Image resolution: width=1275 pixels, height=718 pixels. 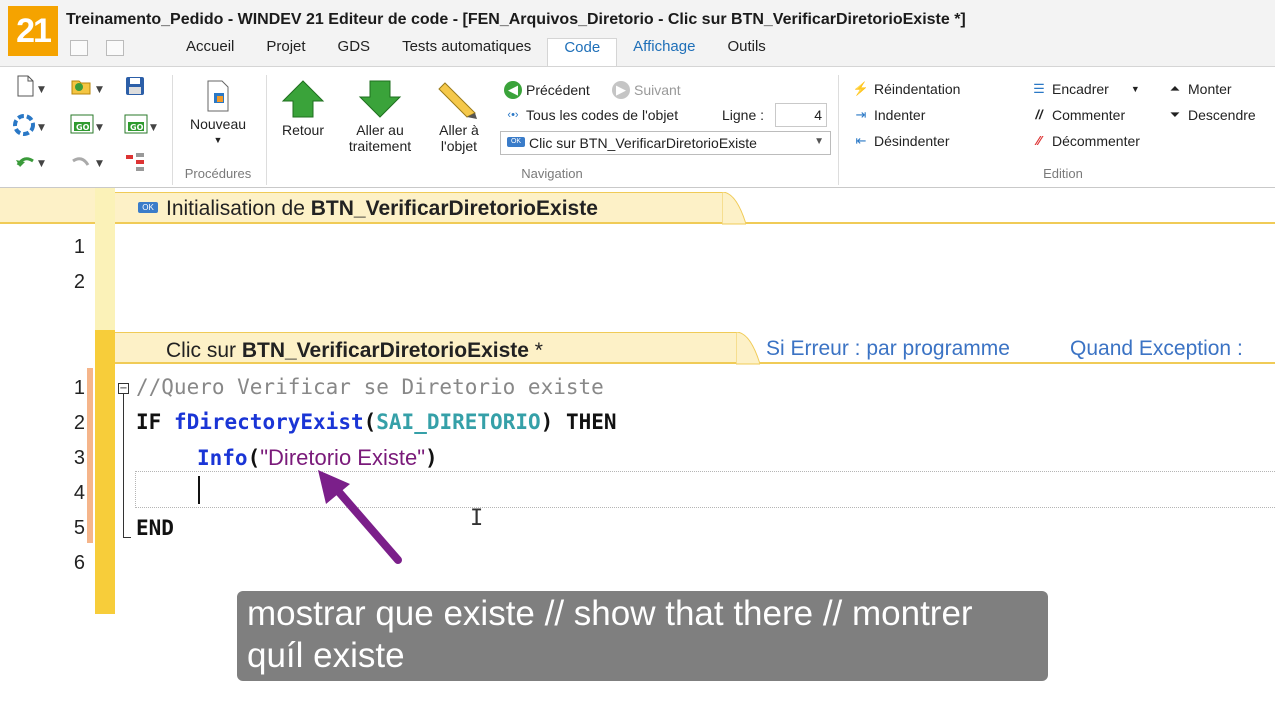 What do you see at coordinates (743, 115) in the screenshot?
I see `ligne-label: Ligne :` at bounding box center [743, 115].